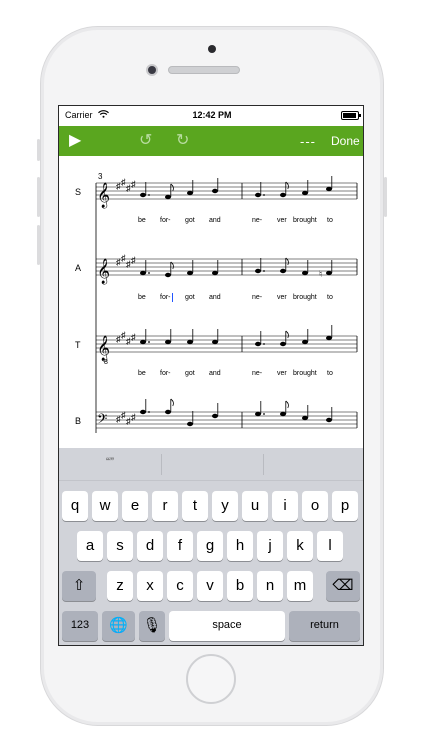 The image size is (422, 750). What do you see at coordinates (150, 586) in the screenshot?
I see `key-x: x` at bounding box center [150, 586].